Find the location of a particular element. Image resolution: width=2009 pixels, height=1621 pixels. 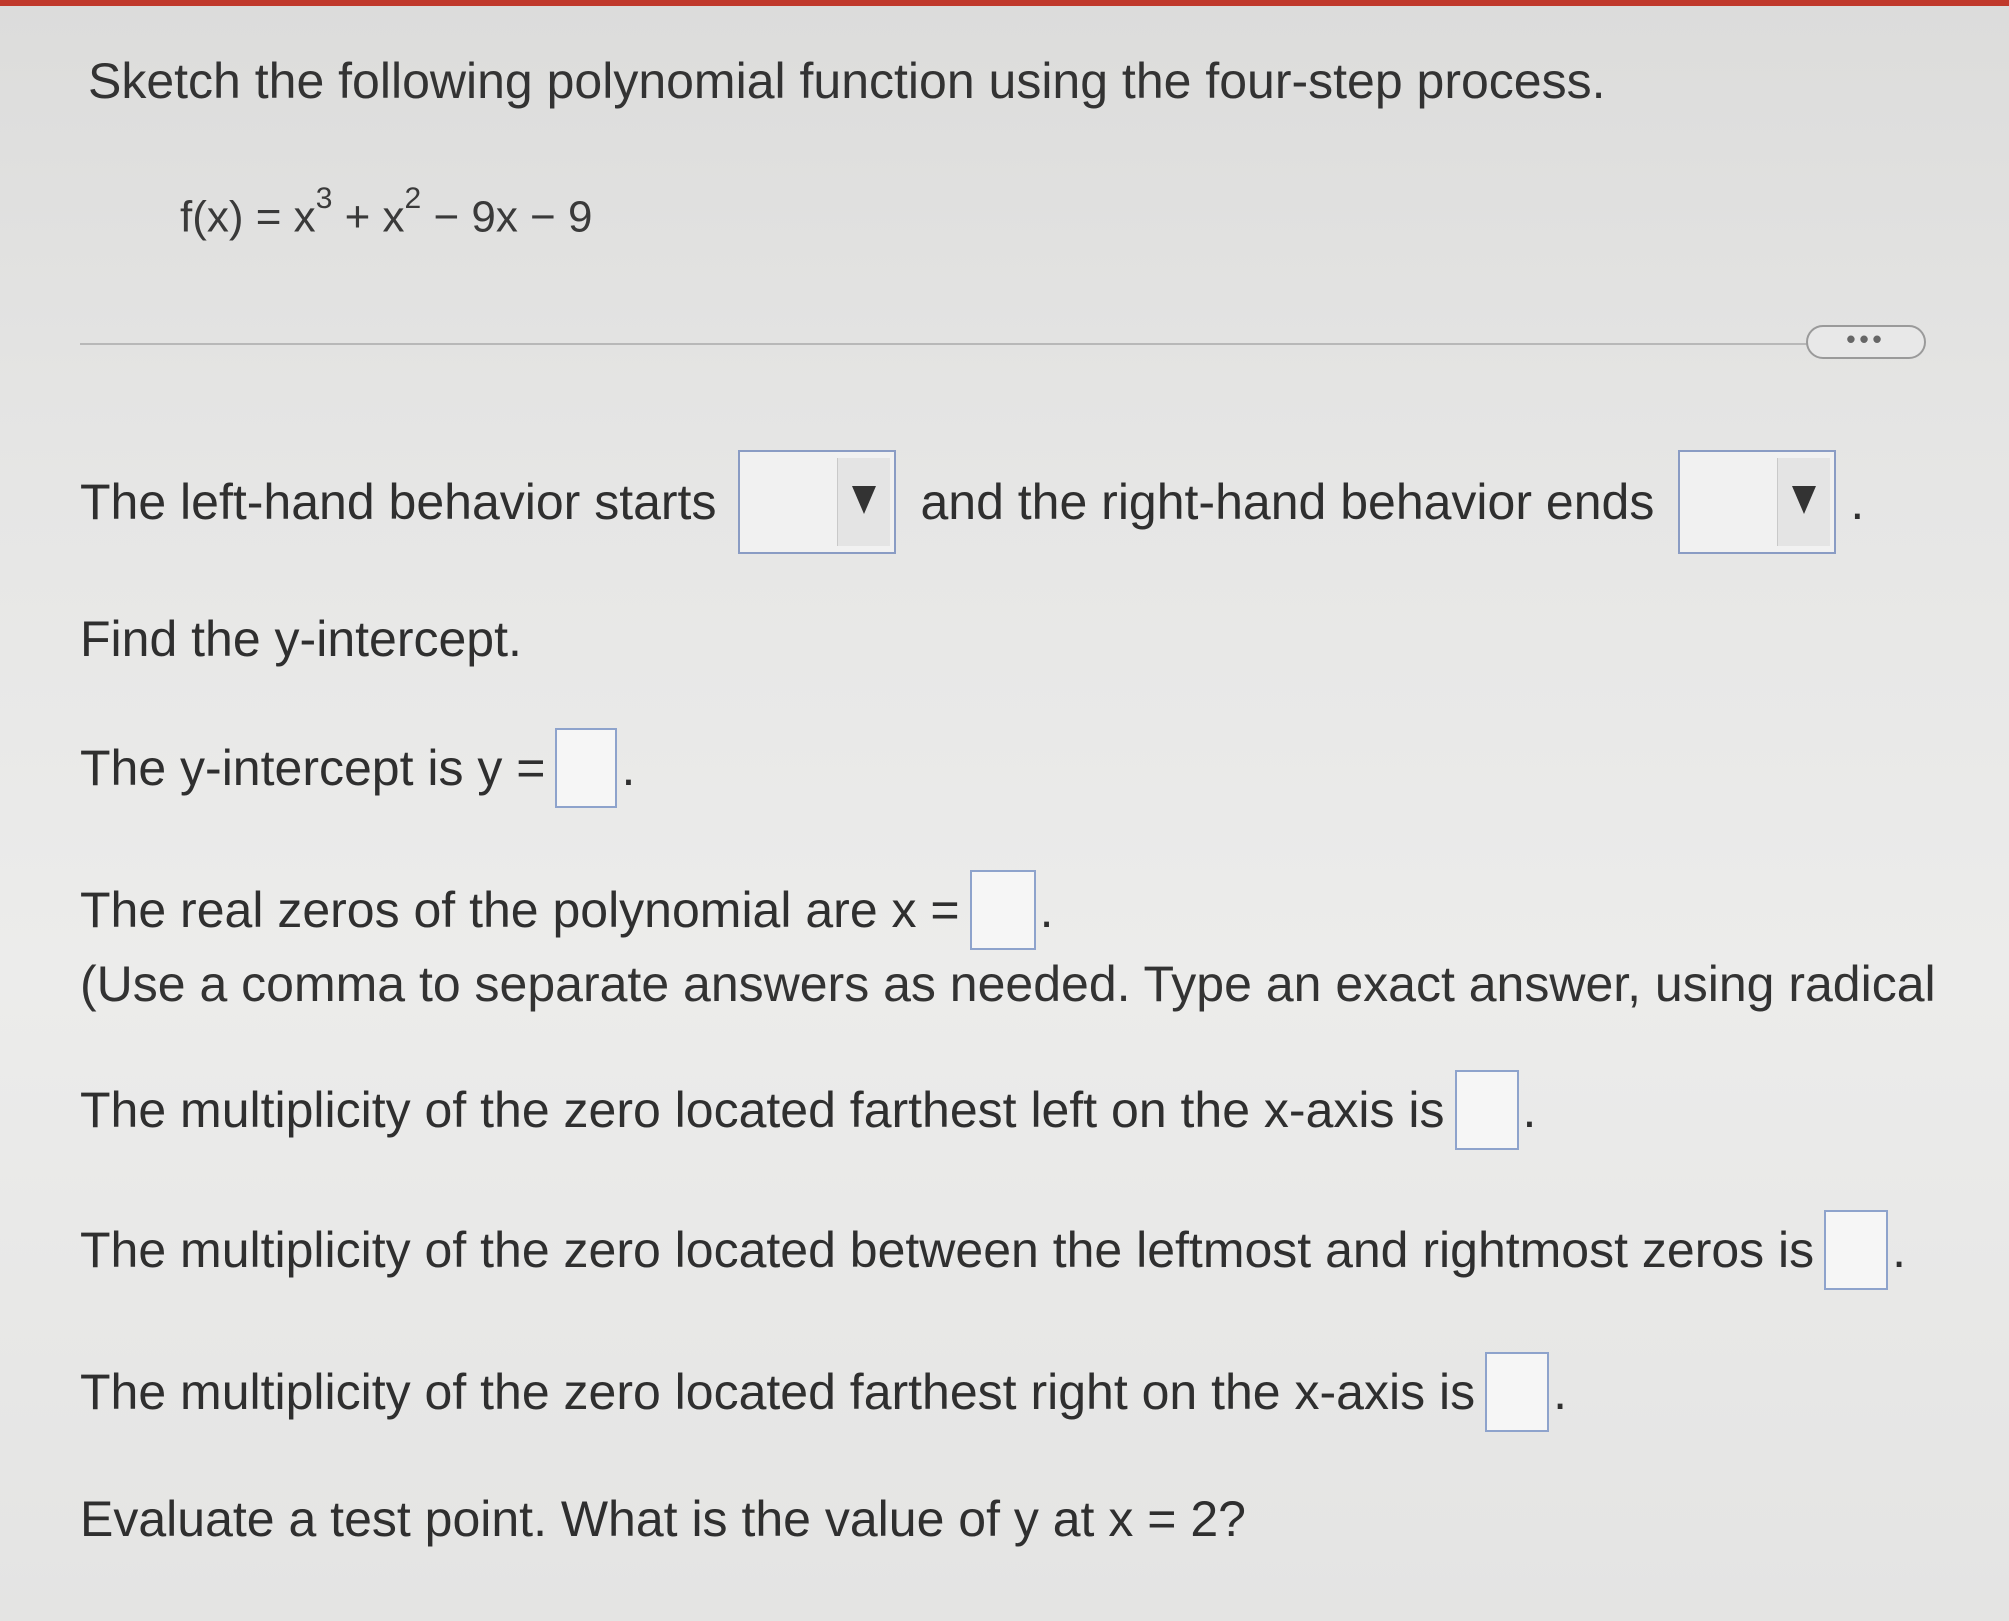

right-behavior-dropdown is located at coordinates (1757, 502).